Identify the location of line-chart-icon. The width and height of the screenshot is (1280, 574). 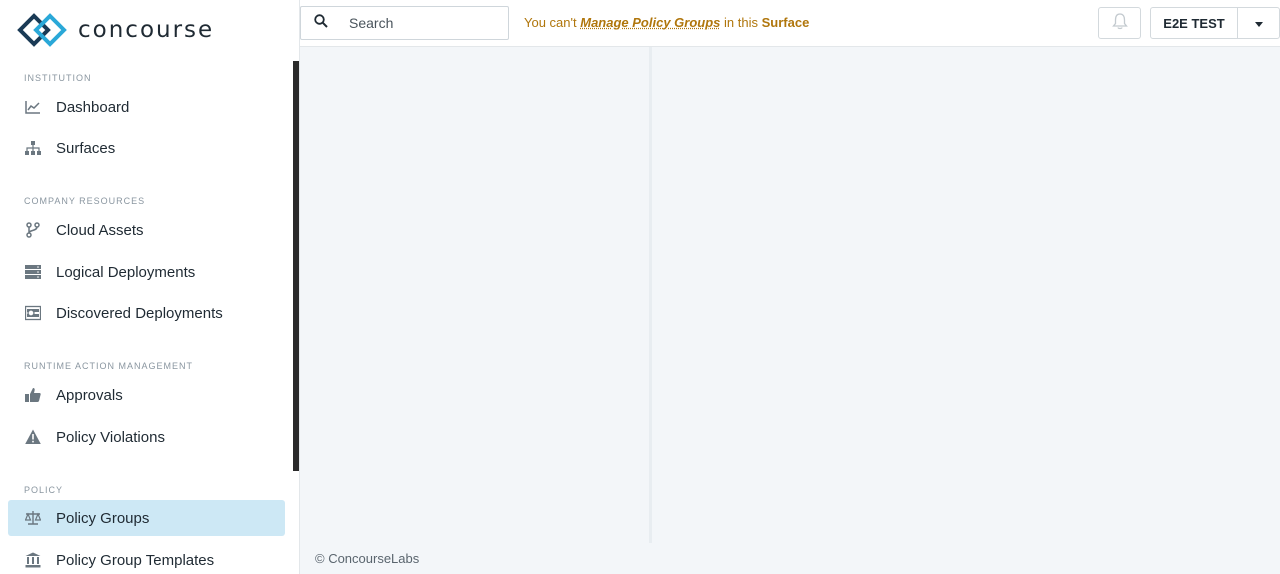
(33, 107).